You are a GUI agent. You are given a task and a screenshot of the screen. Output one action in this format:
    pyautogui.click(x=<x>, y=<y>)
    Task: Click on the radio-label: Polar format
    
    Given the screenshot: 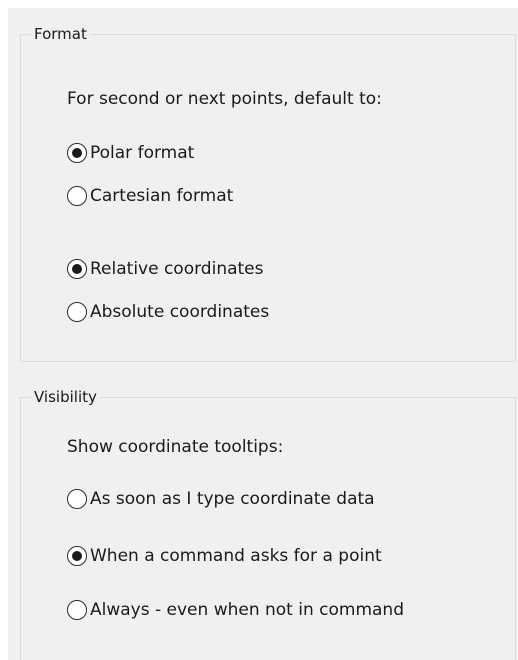 What is the action you would take?
    pyautogui.click(x=142, y=153)
    